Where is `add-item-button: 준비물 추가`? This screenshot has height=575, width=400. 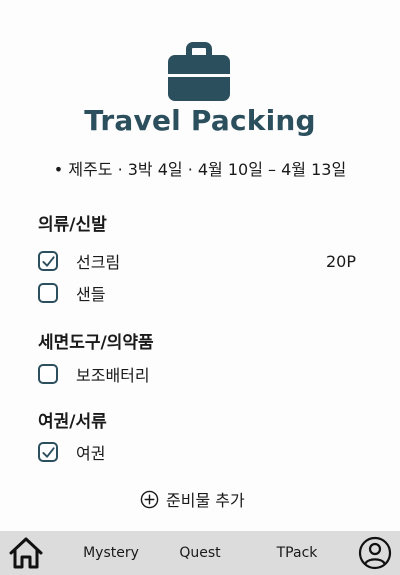 add-item-button: 준비물 추가 is located at coordinates (192, 499).